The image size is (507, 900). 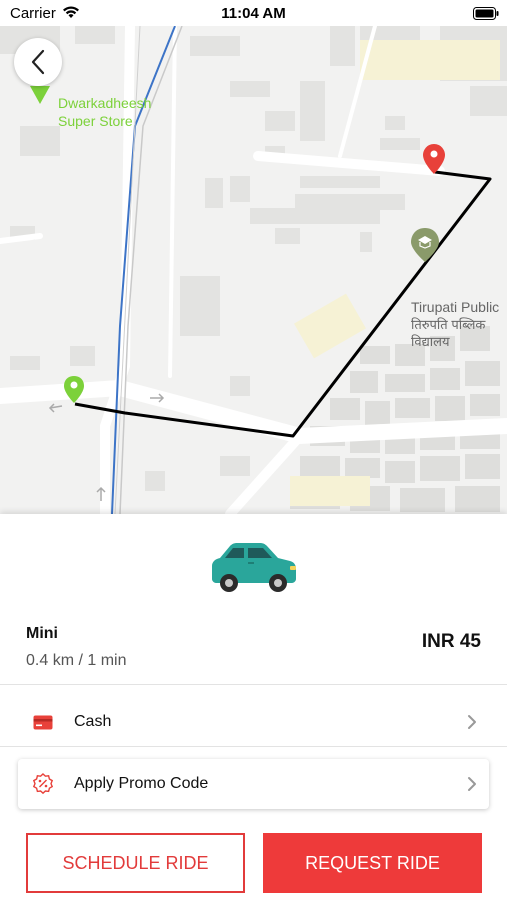 I want to click on store-label-line: Super Store, so click(x=95, y=121).